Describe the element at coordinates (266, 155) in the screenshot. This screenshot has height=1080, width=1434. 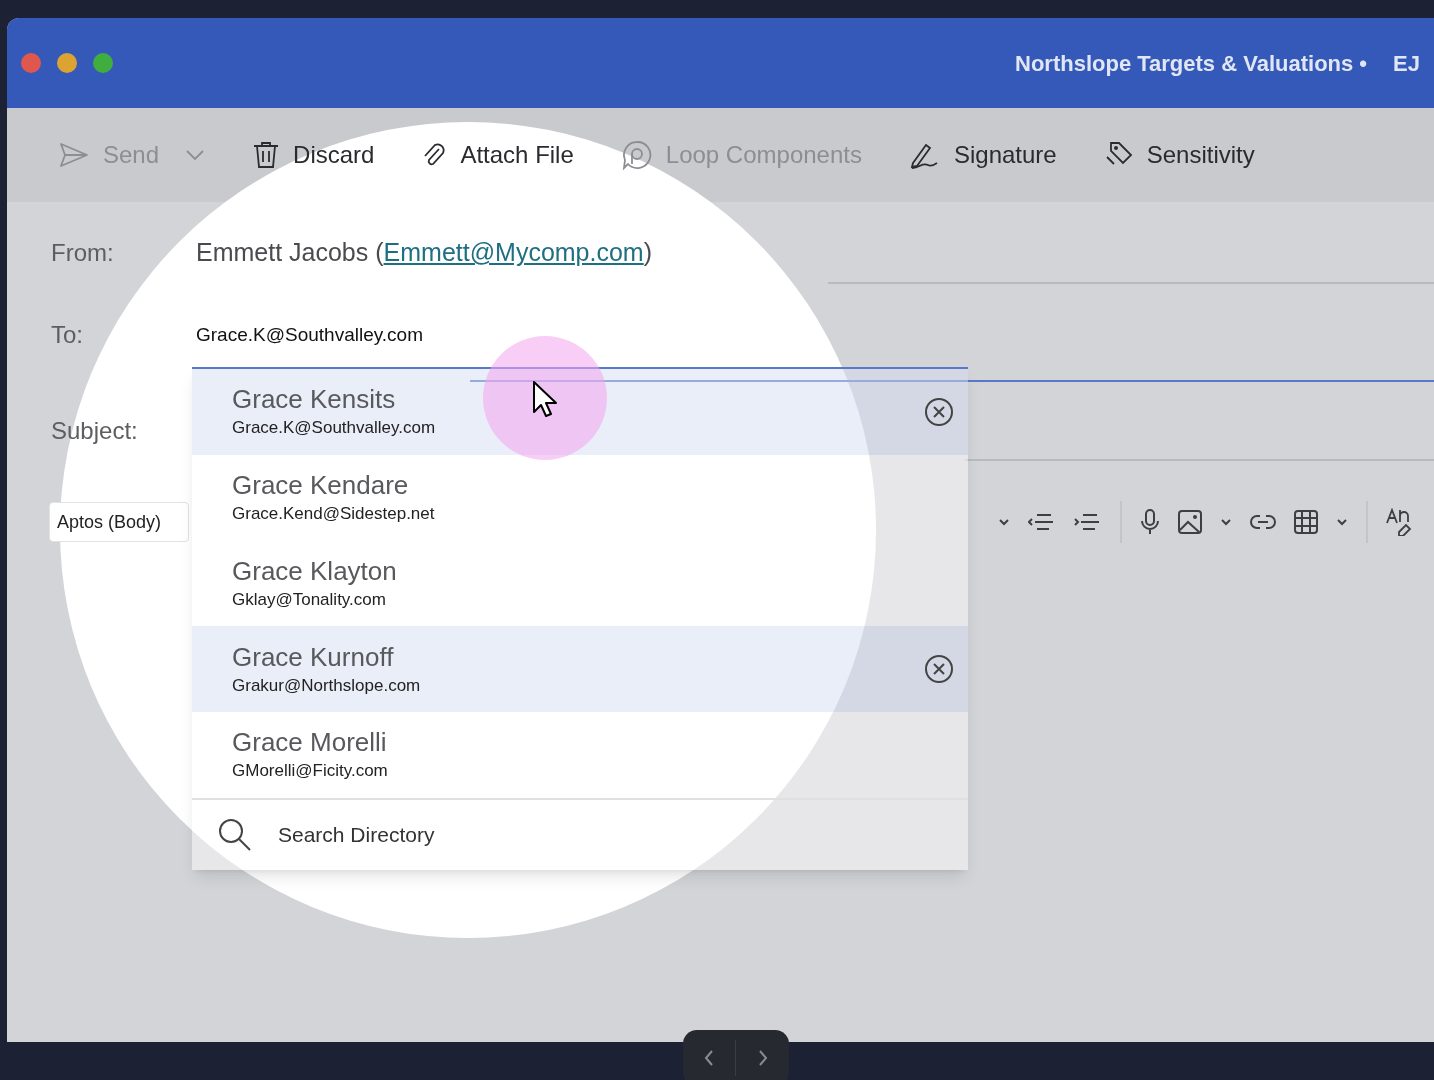
I see `trash-icon` at that location.